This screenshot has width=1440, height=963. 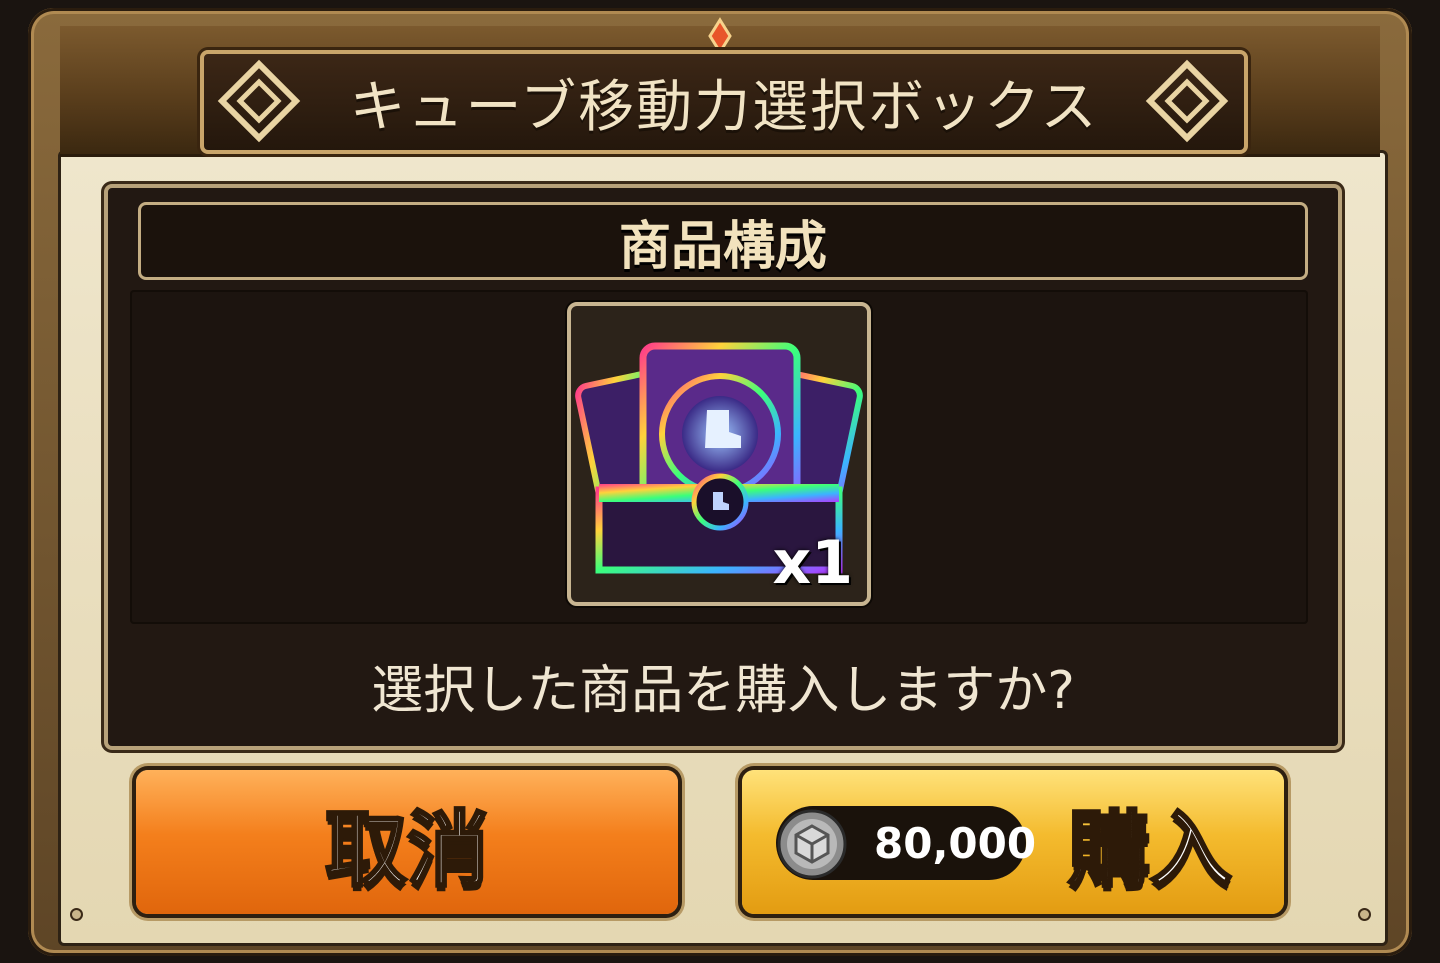 What do you see at coordinates (724, 107) in the screenshot?
I see `dialog-title: キューブ移動力選択ボックス` at bounding box center [724, 107].